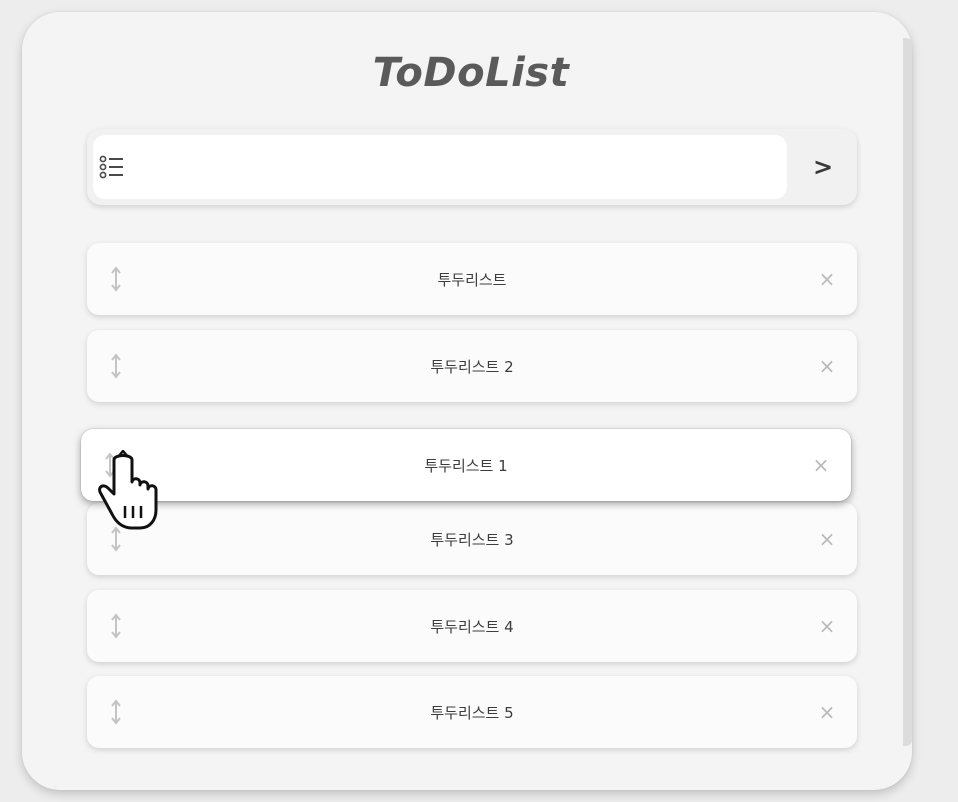  Describe the element at coordinates (907, 392) in the screenshot. I see `card-scrollbar` at that location.